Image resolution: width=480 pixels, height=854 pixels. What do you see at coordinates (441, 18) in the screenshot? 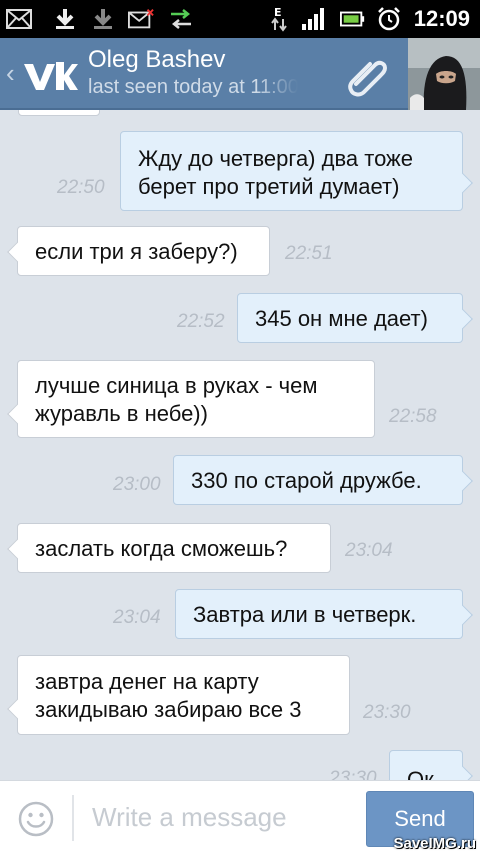
I see `status-time: 12:09` at bounding box center [441, 18].